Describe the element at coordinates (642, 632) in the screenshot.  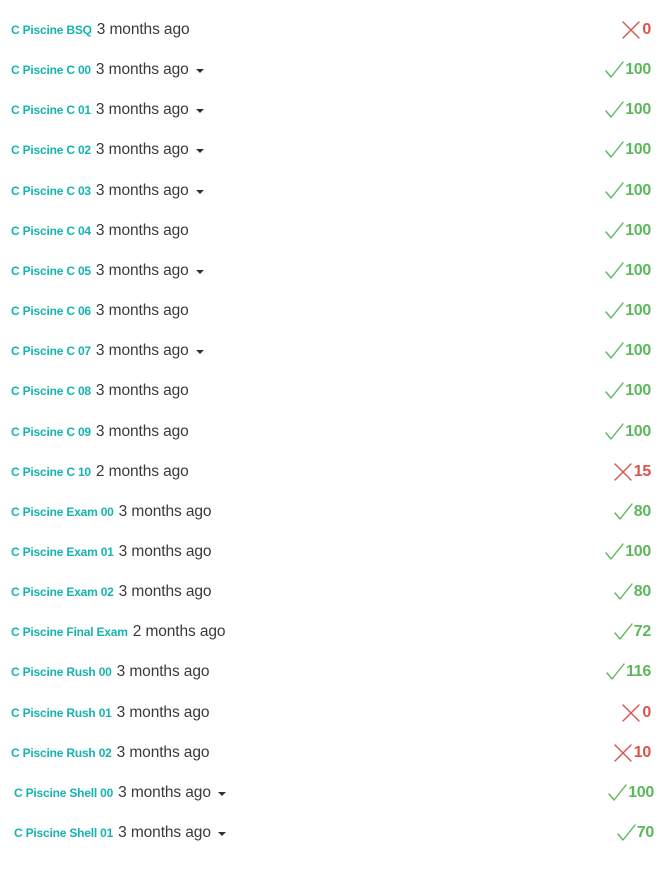
I see `project-score: 72` at that location.